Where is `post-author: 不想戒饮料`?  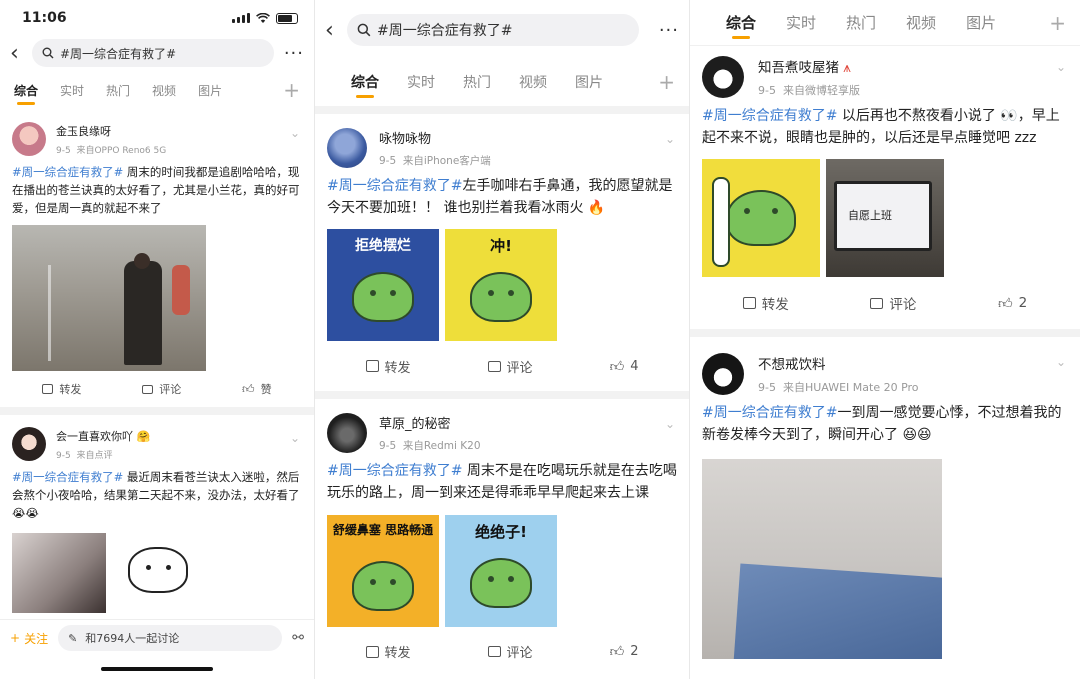 post-author: 不想戒饮料 is located at coordinates (838, 363).